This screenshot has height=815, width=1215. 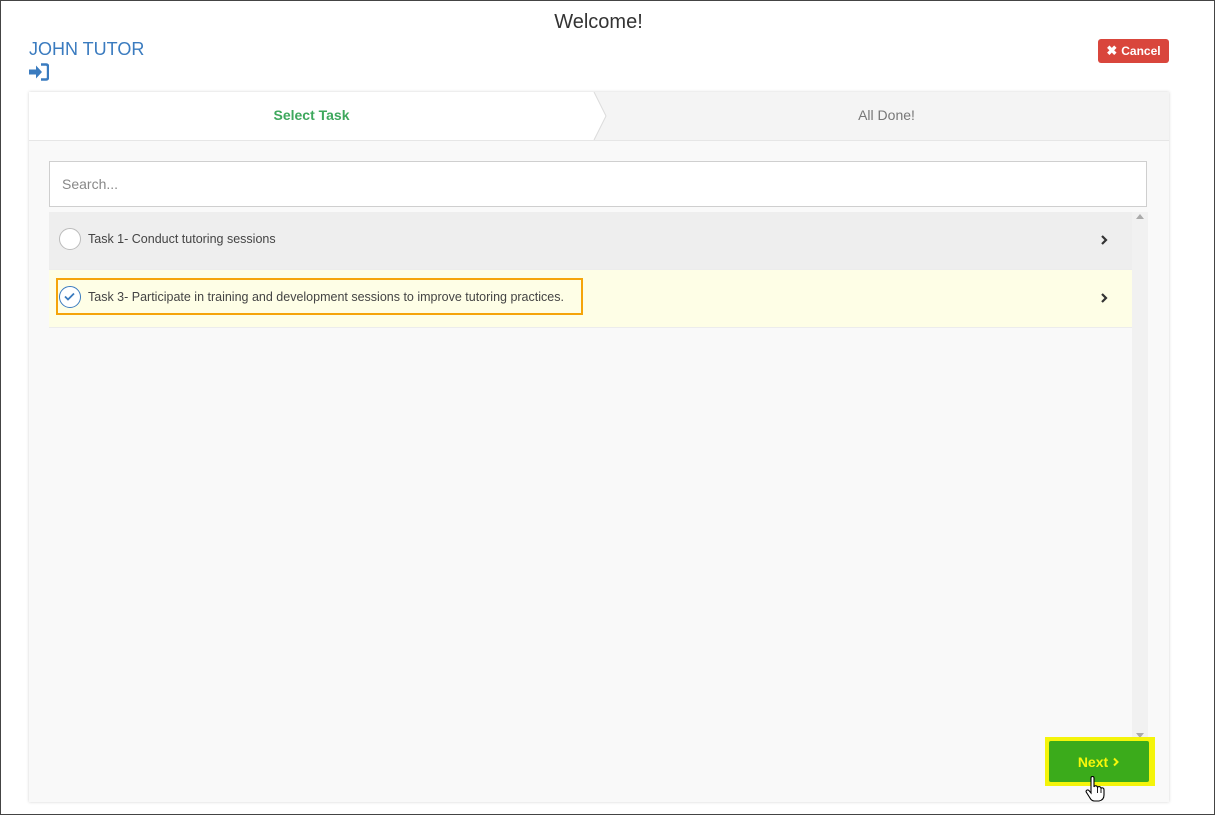 I want to click on step-select-task-label: Select Task, so click(x=311, y=115).